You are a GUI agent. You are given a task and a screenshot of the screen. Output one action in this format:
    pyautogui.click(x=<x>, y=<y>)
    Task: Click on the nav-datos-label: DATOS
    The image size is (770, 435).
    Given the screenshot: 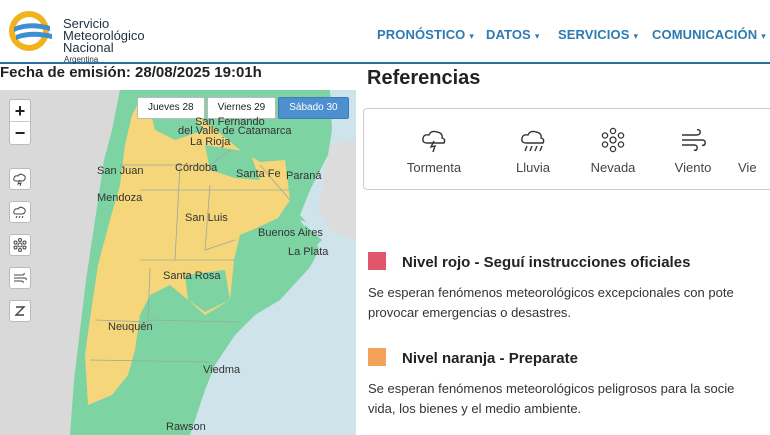 What is the action you would take?
    pyautogui.click(x=508, y=34)
    